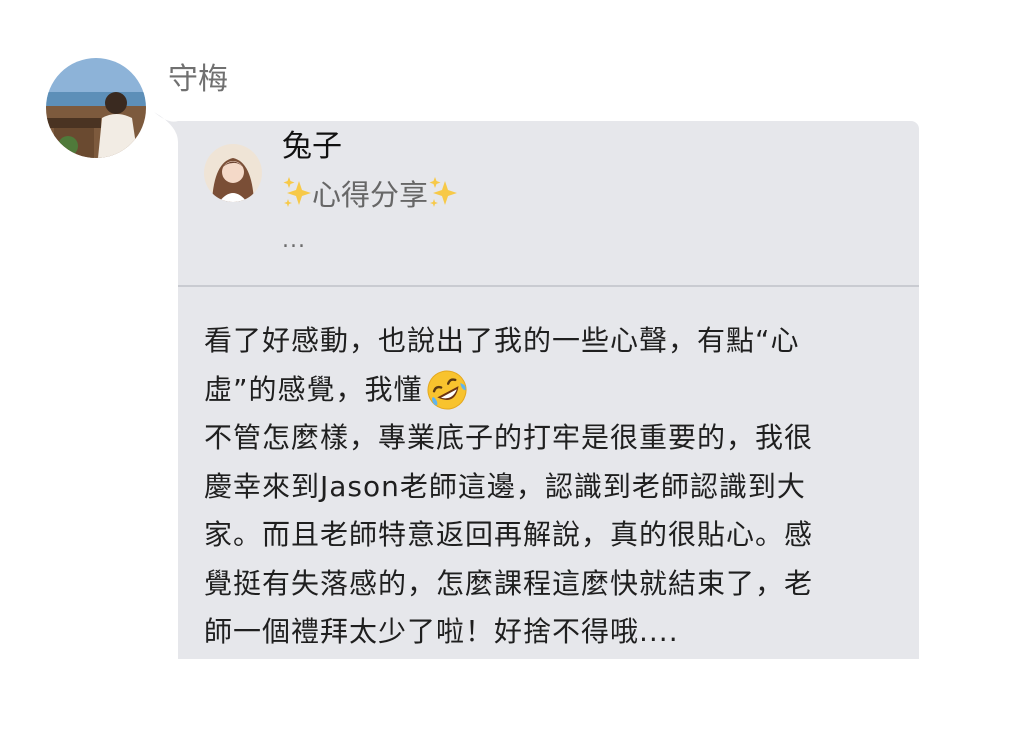 The width and height of the screenshot is (1020, 749). Describe the element at coordinates (502, 340) in the screenshot. I see `message-line: 看了好感動，也說出了我的一些心聲，有點“心` at that location.